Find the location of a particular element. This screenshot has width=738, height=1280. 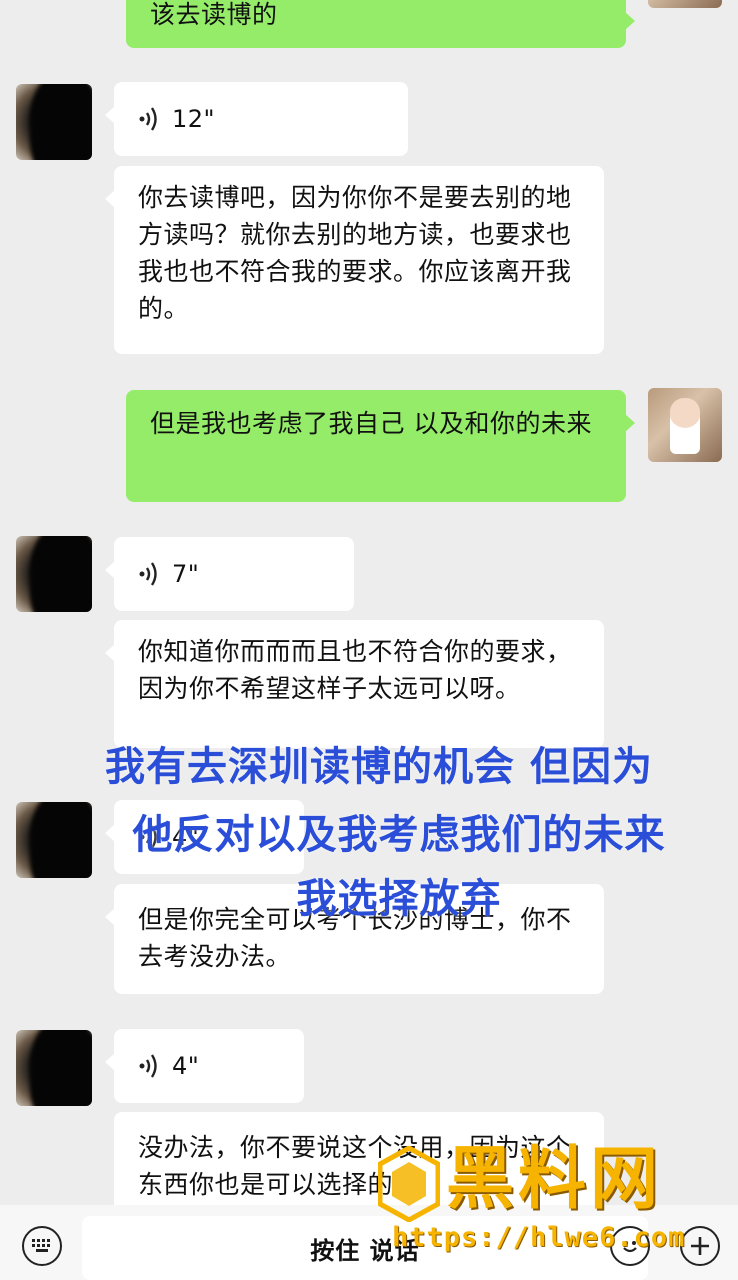

plus-icon is located at coordinates (700, 1246).